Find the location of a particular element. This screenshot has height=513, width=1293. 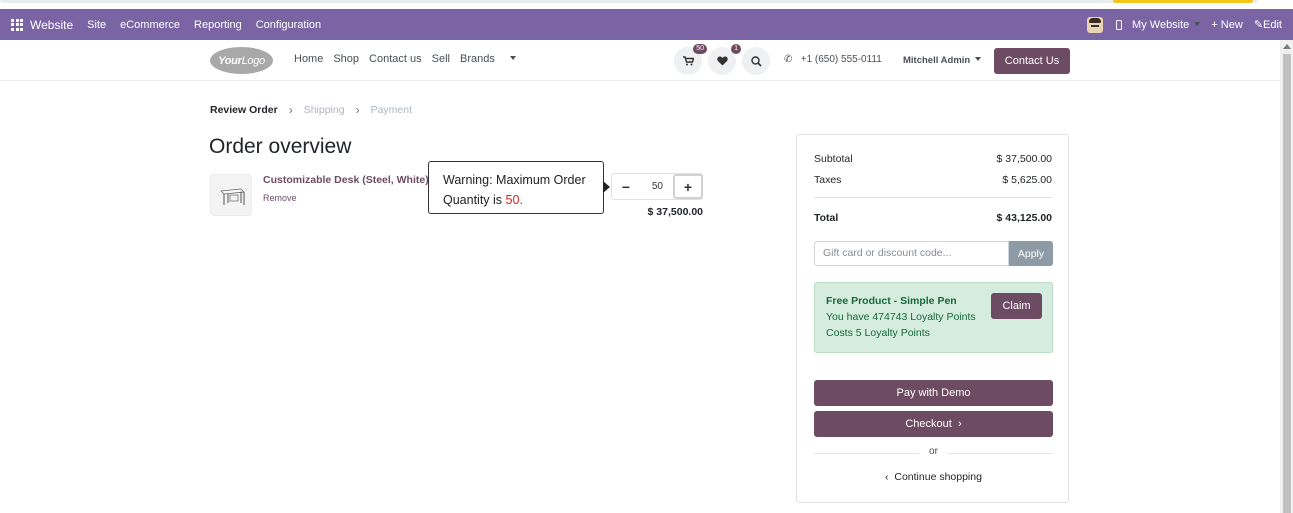

my-website-dropdown: My Website is located at coordinates (1166, 25).